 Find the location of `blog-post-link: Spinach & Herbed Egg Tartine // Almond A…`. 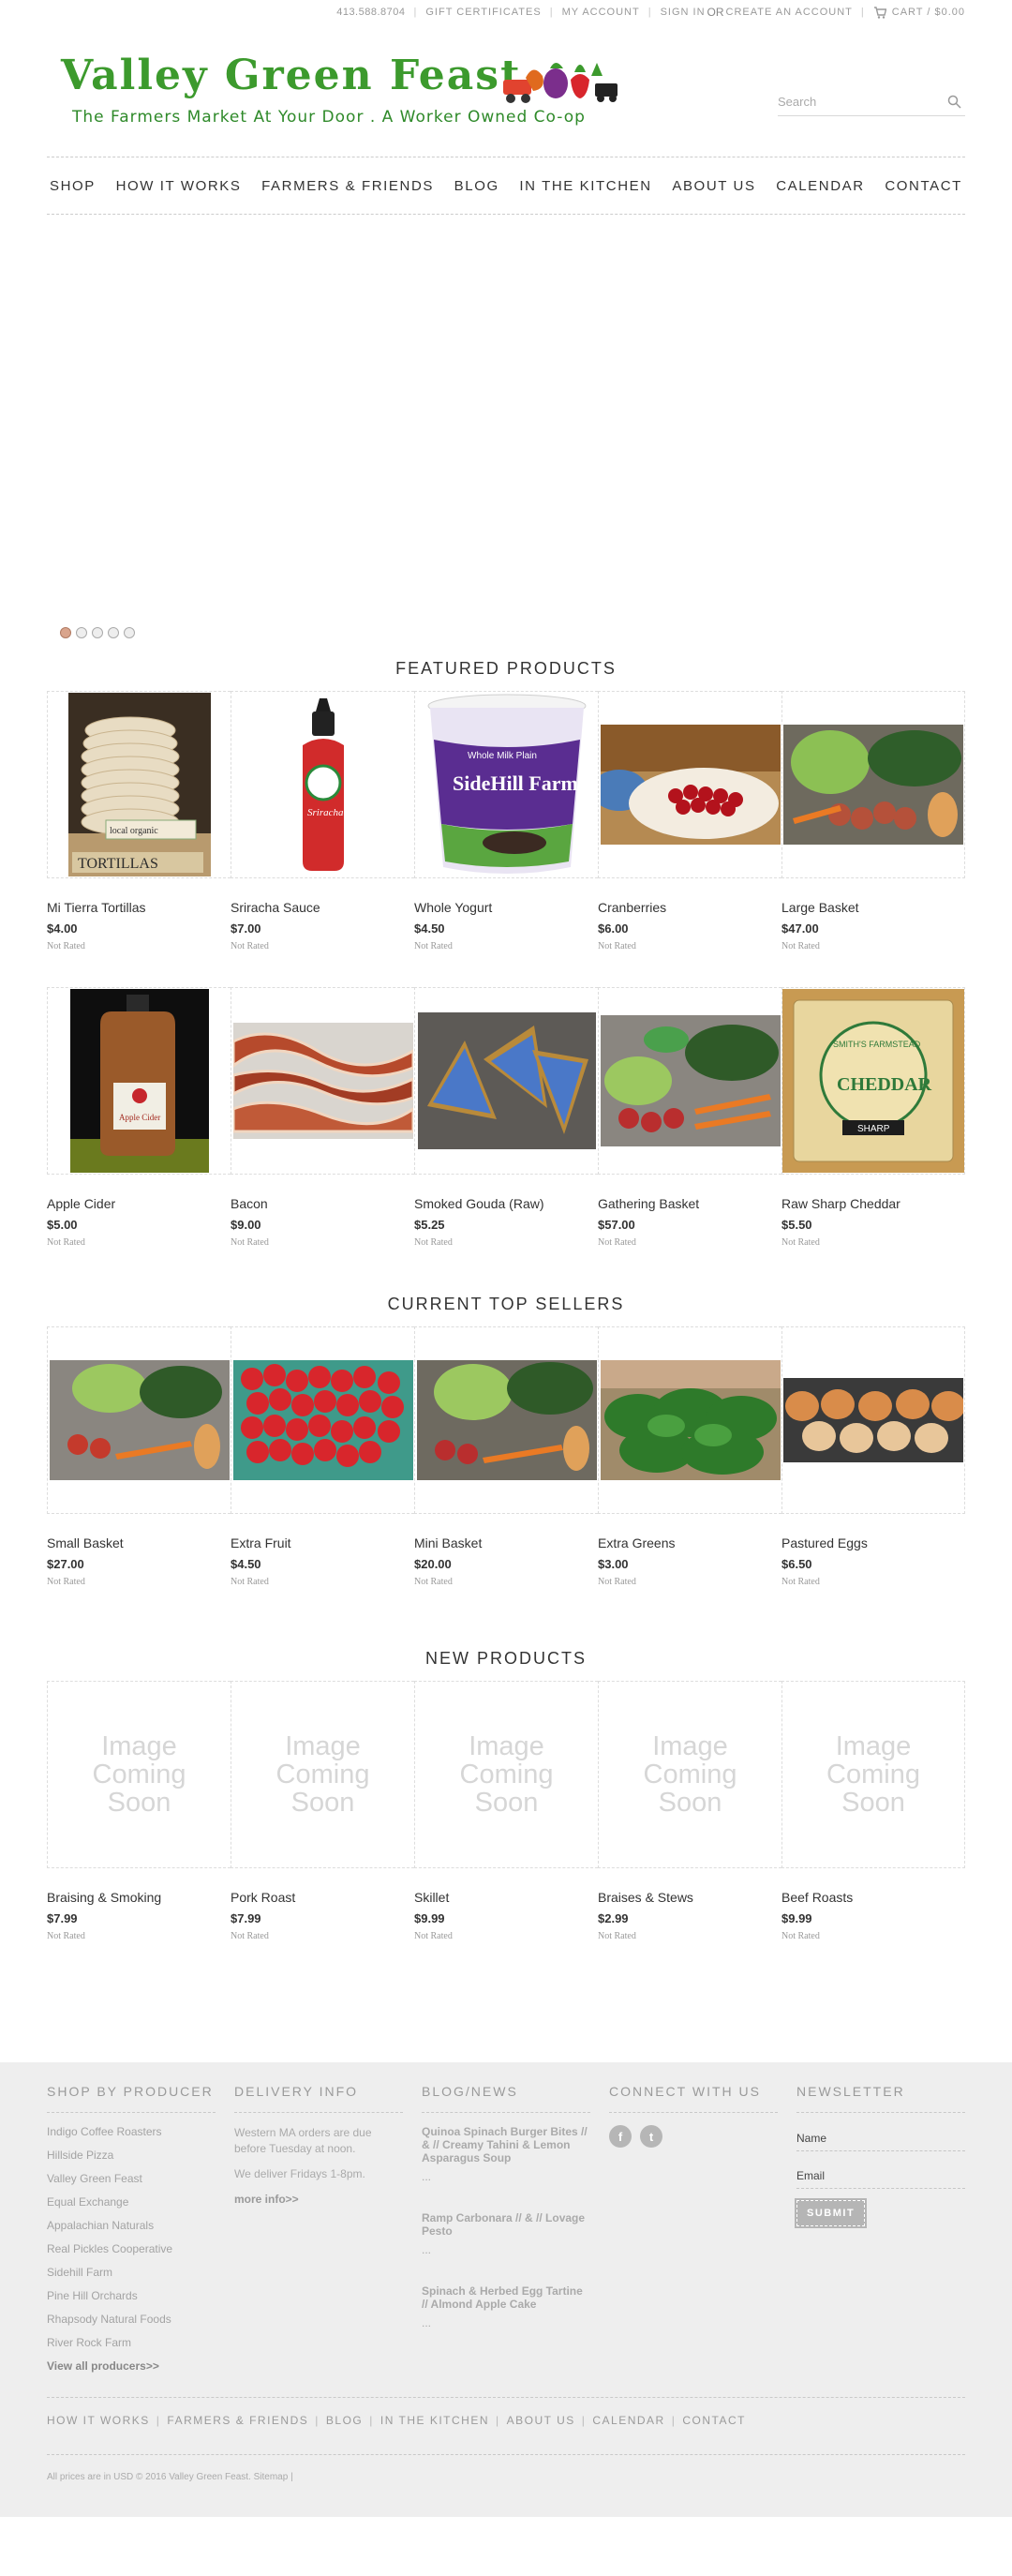

blog-post-link: Spinach & Herbed Egg Tartine // Almond A… is located at coordinates (506, 2298).